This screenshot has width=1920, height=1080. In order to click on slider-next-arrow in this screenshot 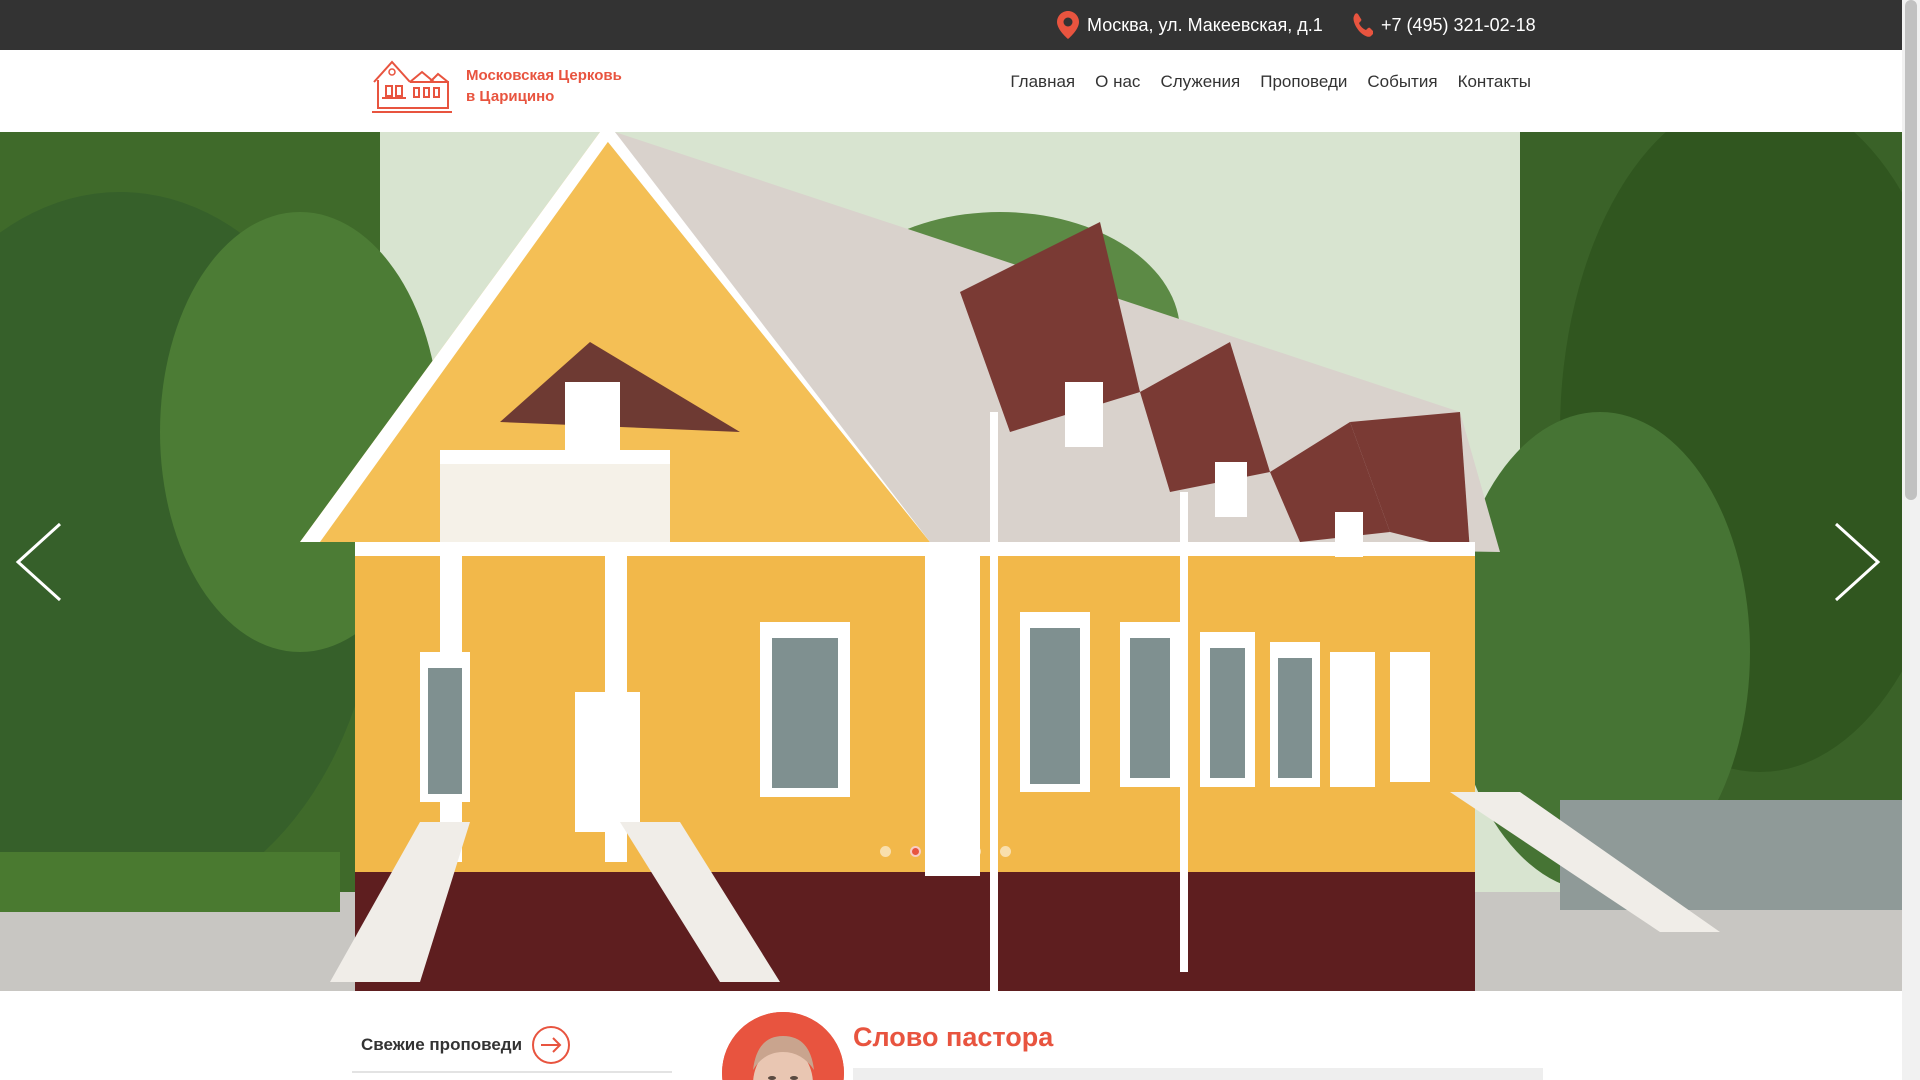, I will do `click(1856, 562)`.